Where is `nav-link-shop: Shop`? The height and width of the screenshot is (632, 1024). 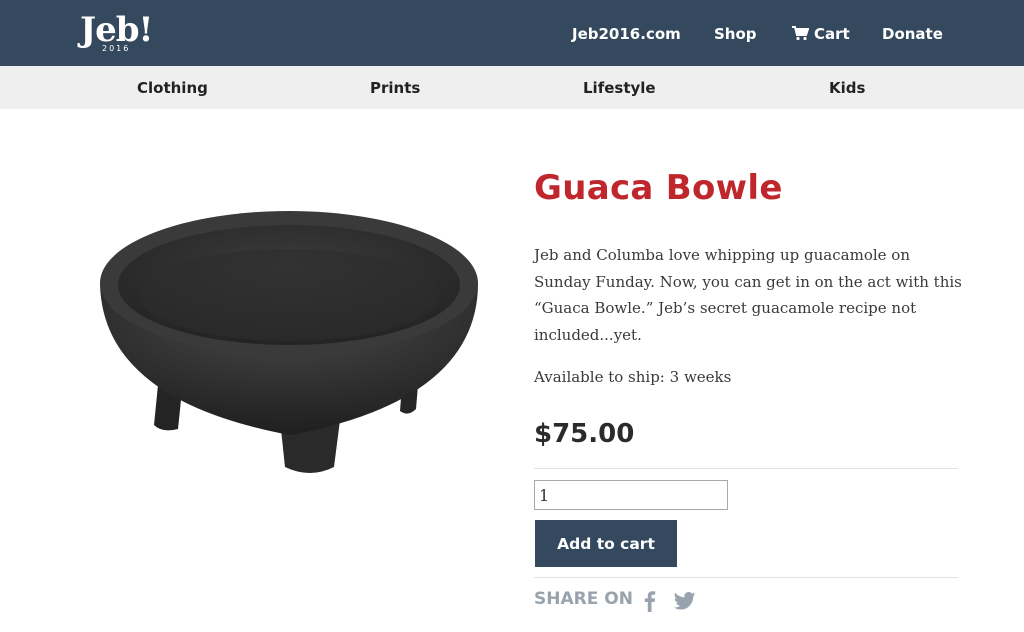
nav-link-shop: Shop is located at coordinates (735, 33).